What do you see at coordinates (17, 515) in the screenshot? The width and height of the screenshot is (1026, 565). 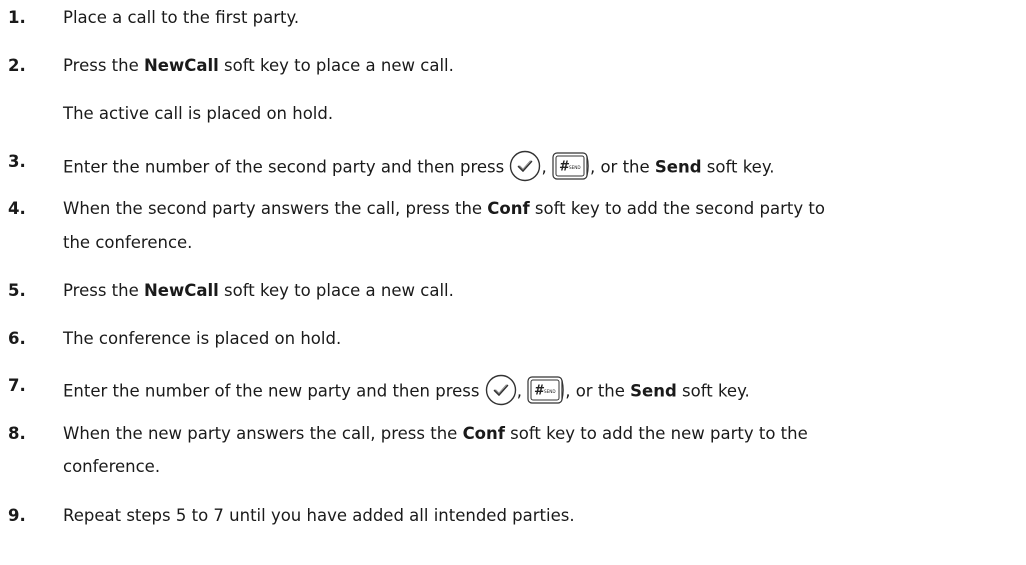 I see `step-number: 9.` at bounding box center [17, 515].